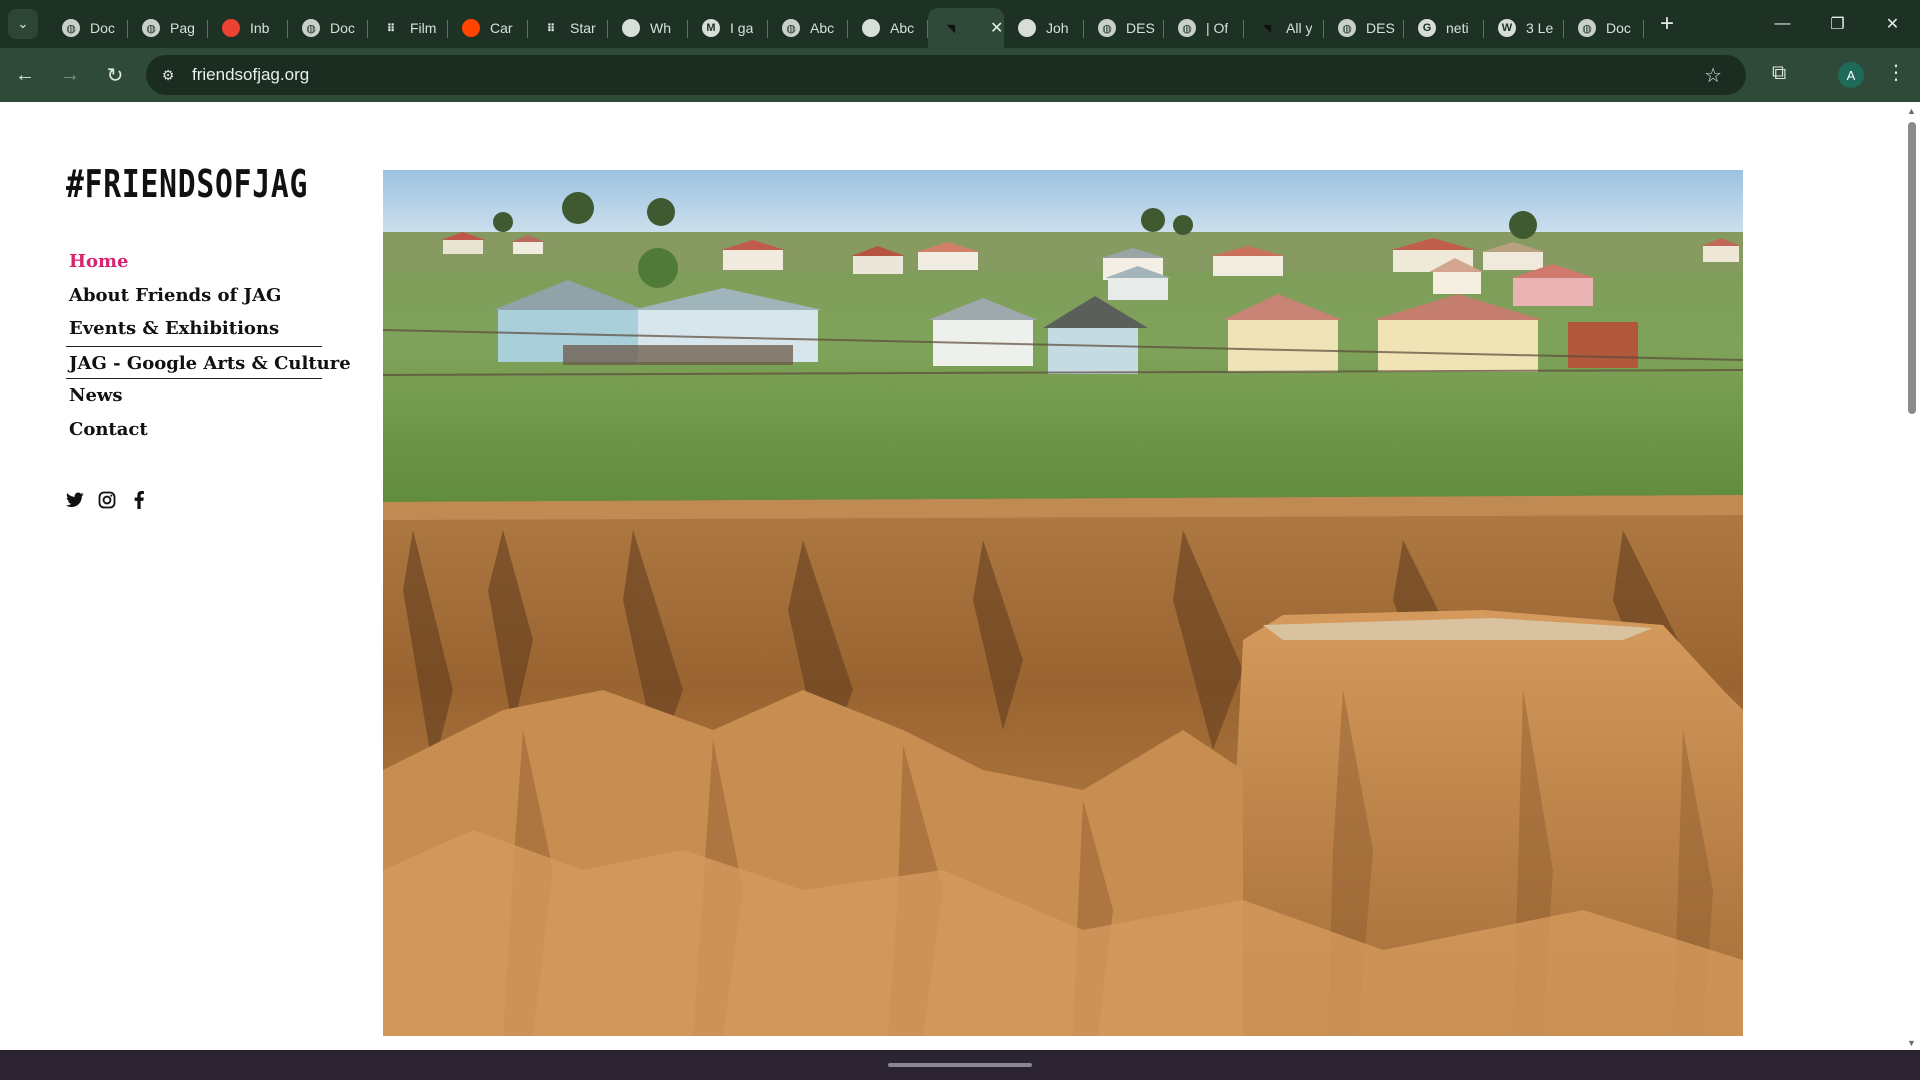 This screenshot has width=1920, height=1080. What do you see at coordinates (194, 262) in the screenshot?
I see `nav-link: Home` at bounding box center [194, 262].